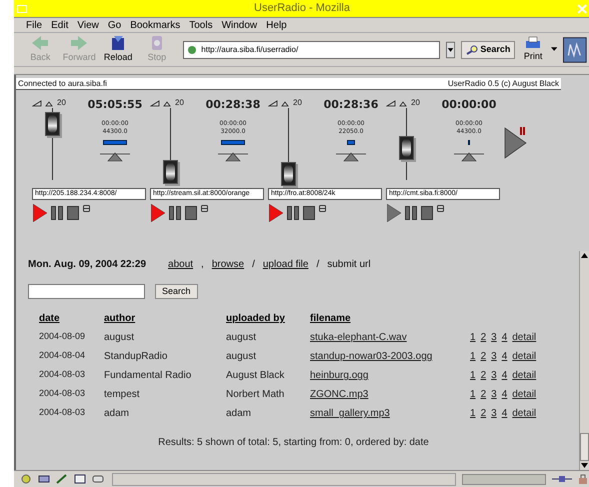 The width and height of the screenshot is (589, 487). Describe the element at coordinates (44, 479) in the screenshot. I see `mail-icon` at that location.